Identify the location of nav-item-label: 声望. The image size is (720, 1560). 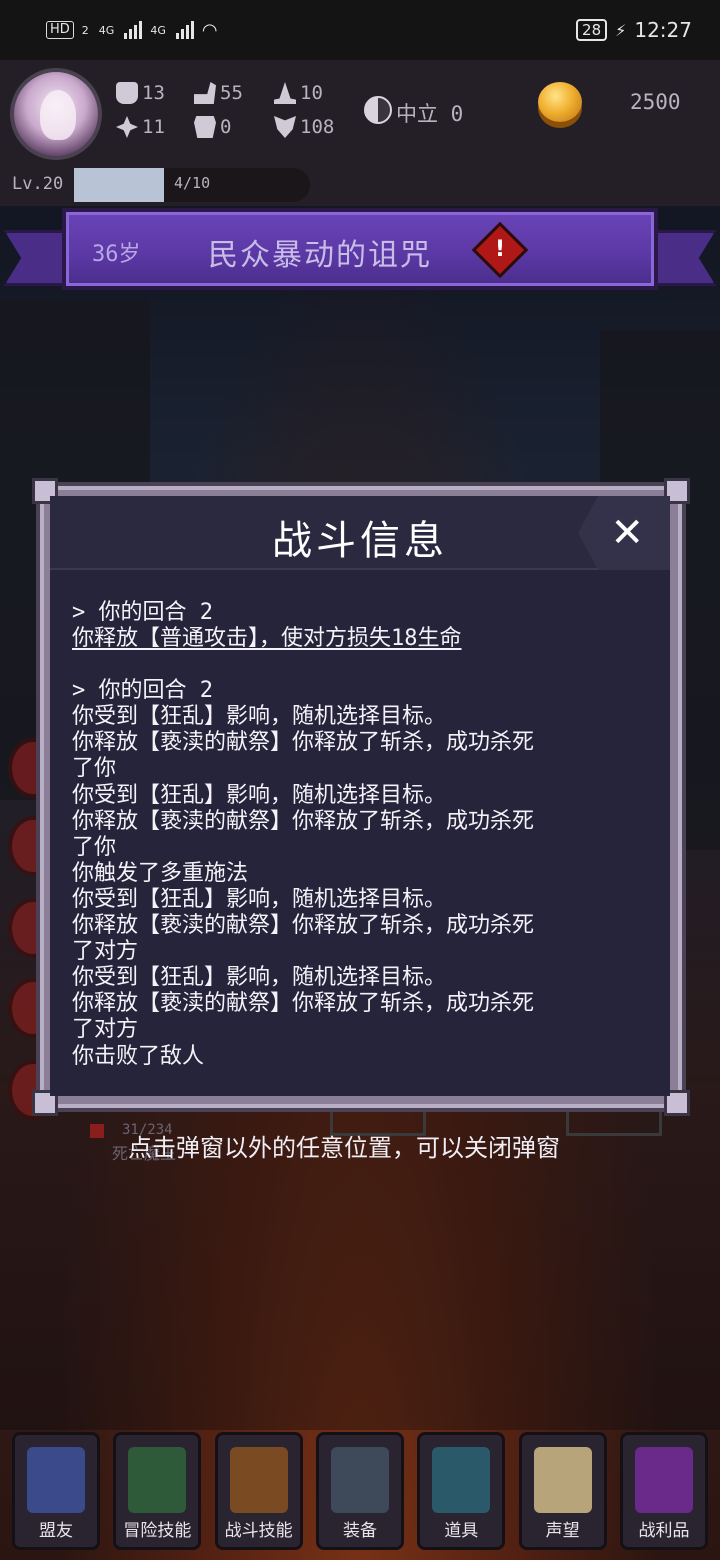
(562, 1531).